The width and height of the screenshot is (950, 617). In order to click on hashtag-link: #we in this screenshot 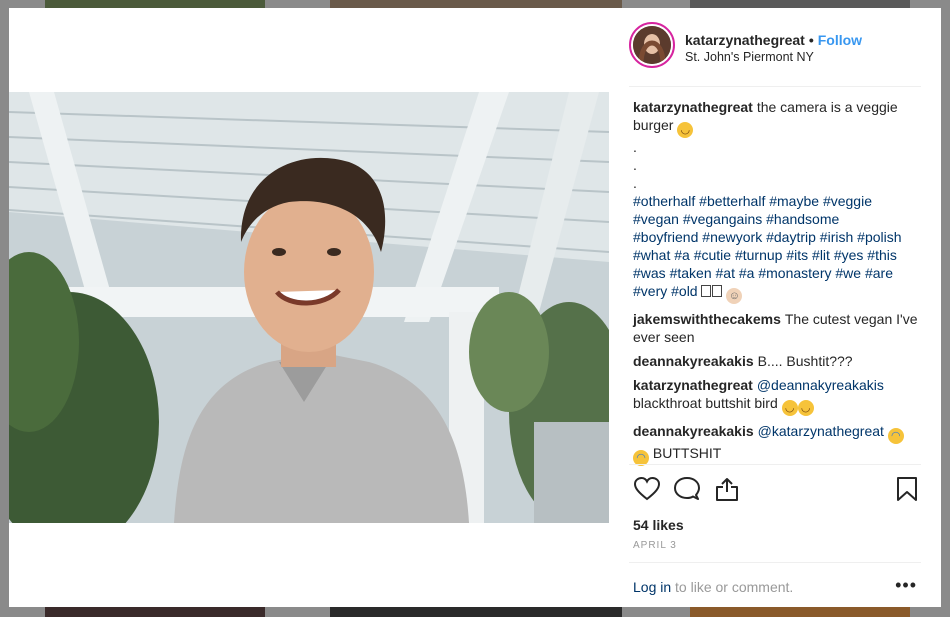, I will do `click(848, 273)`.